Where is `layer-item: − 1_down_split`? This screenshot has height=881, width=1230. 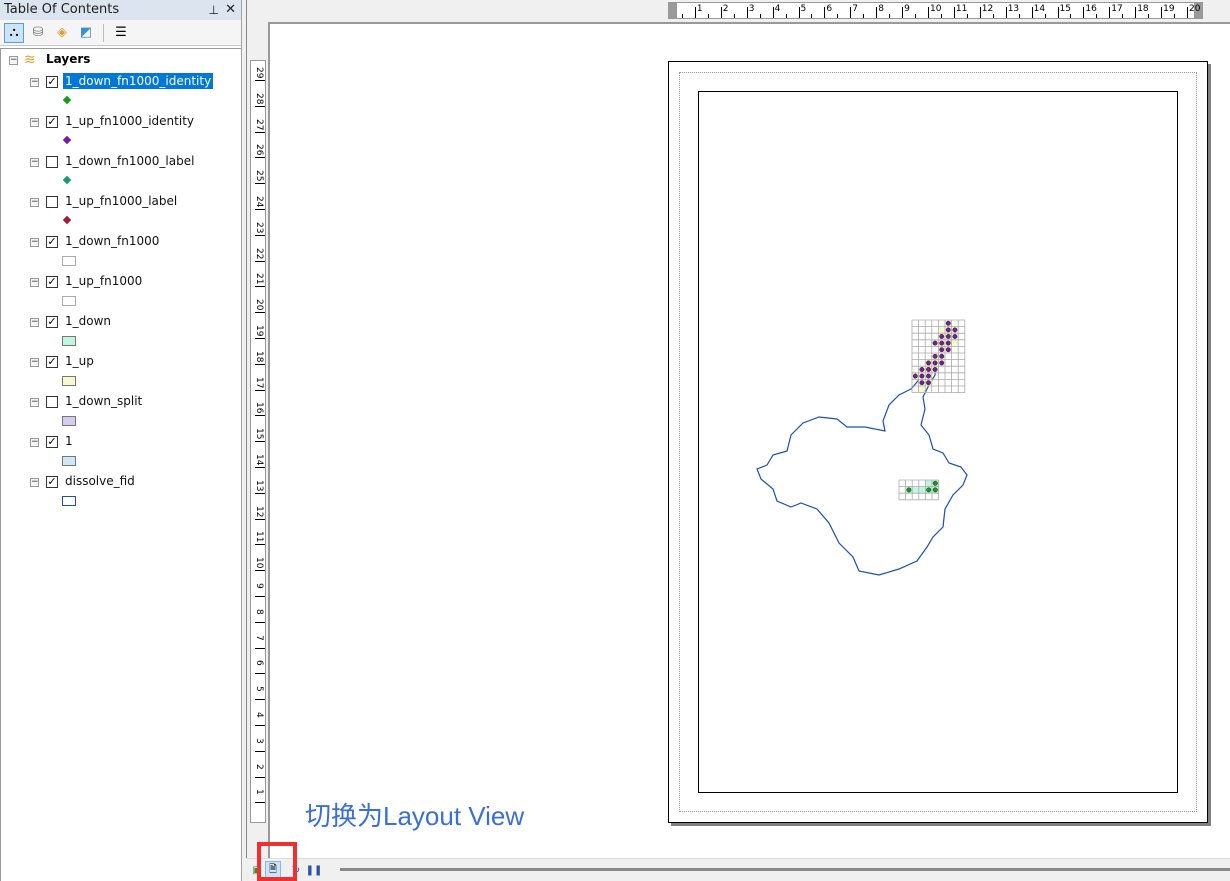
layer-item: − 1_down_split is located at coordinates (121, 411).